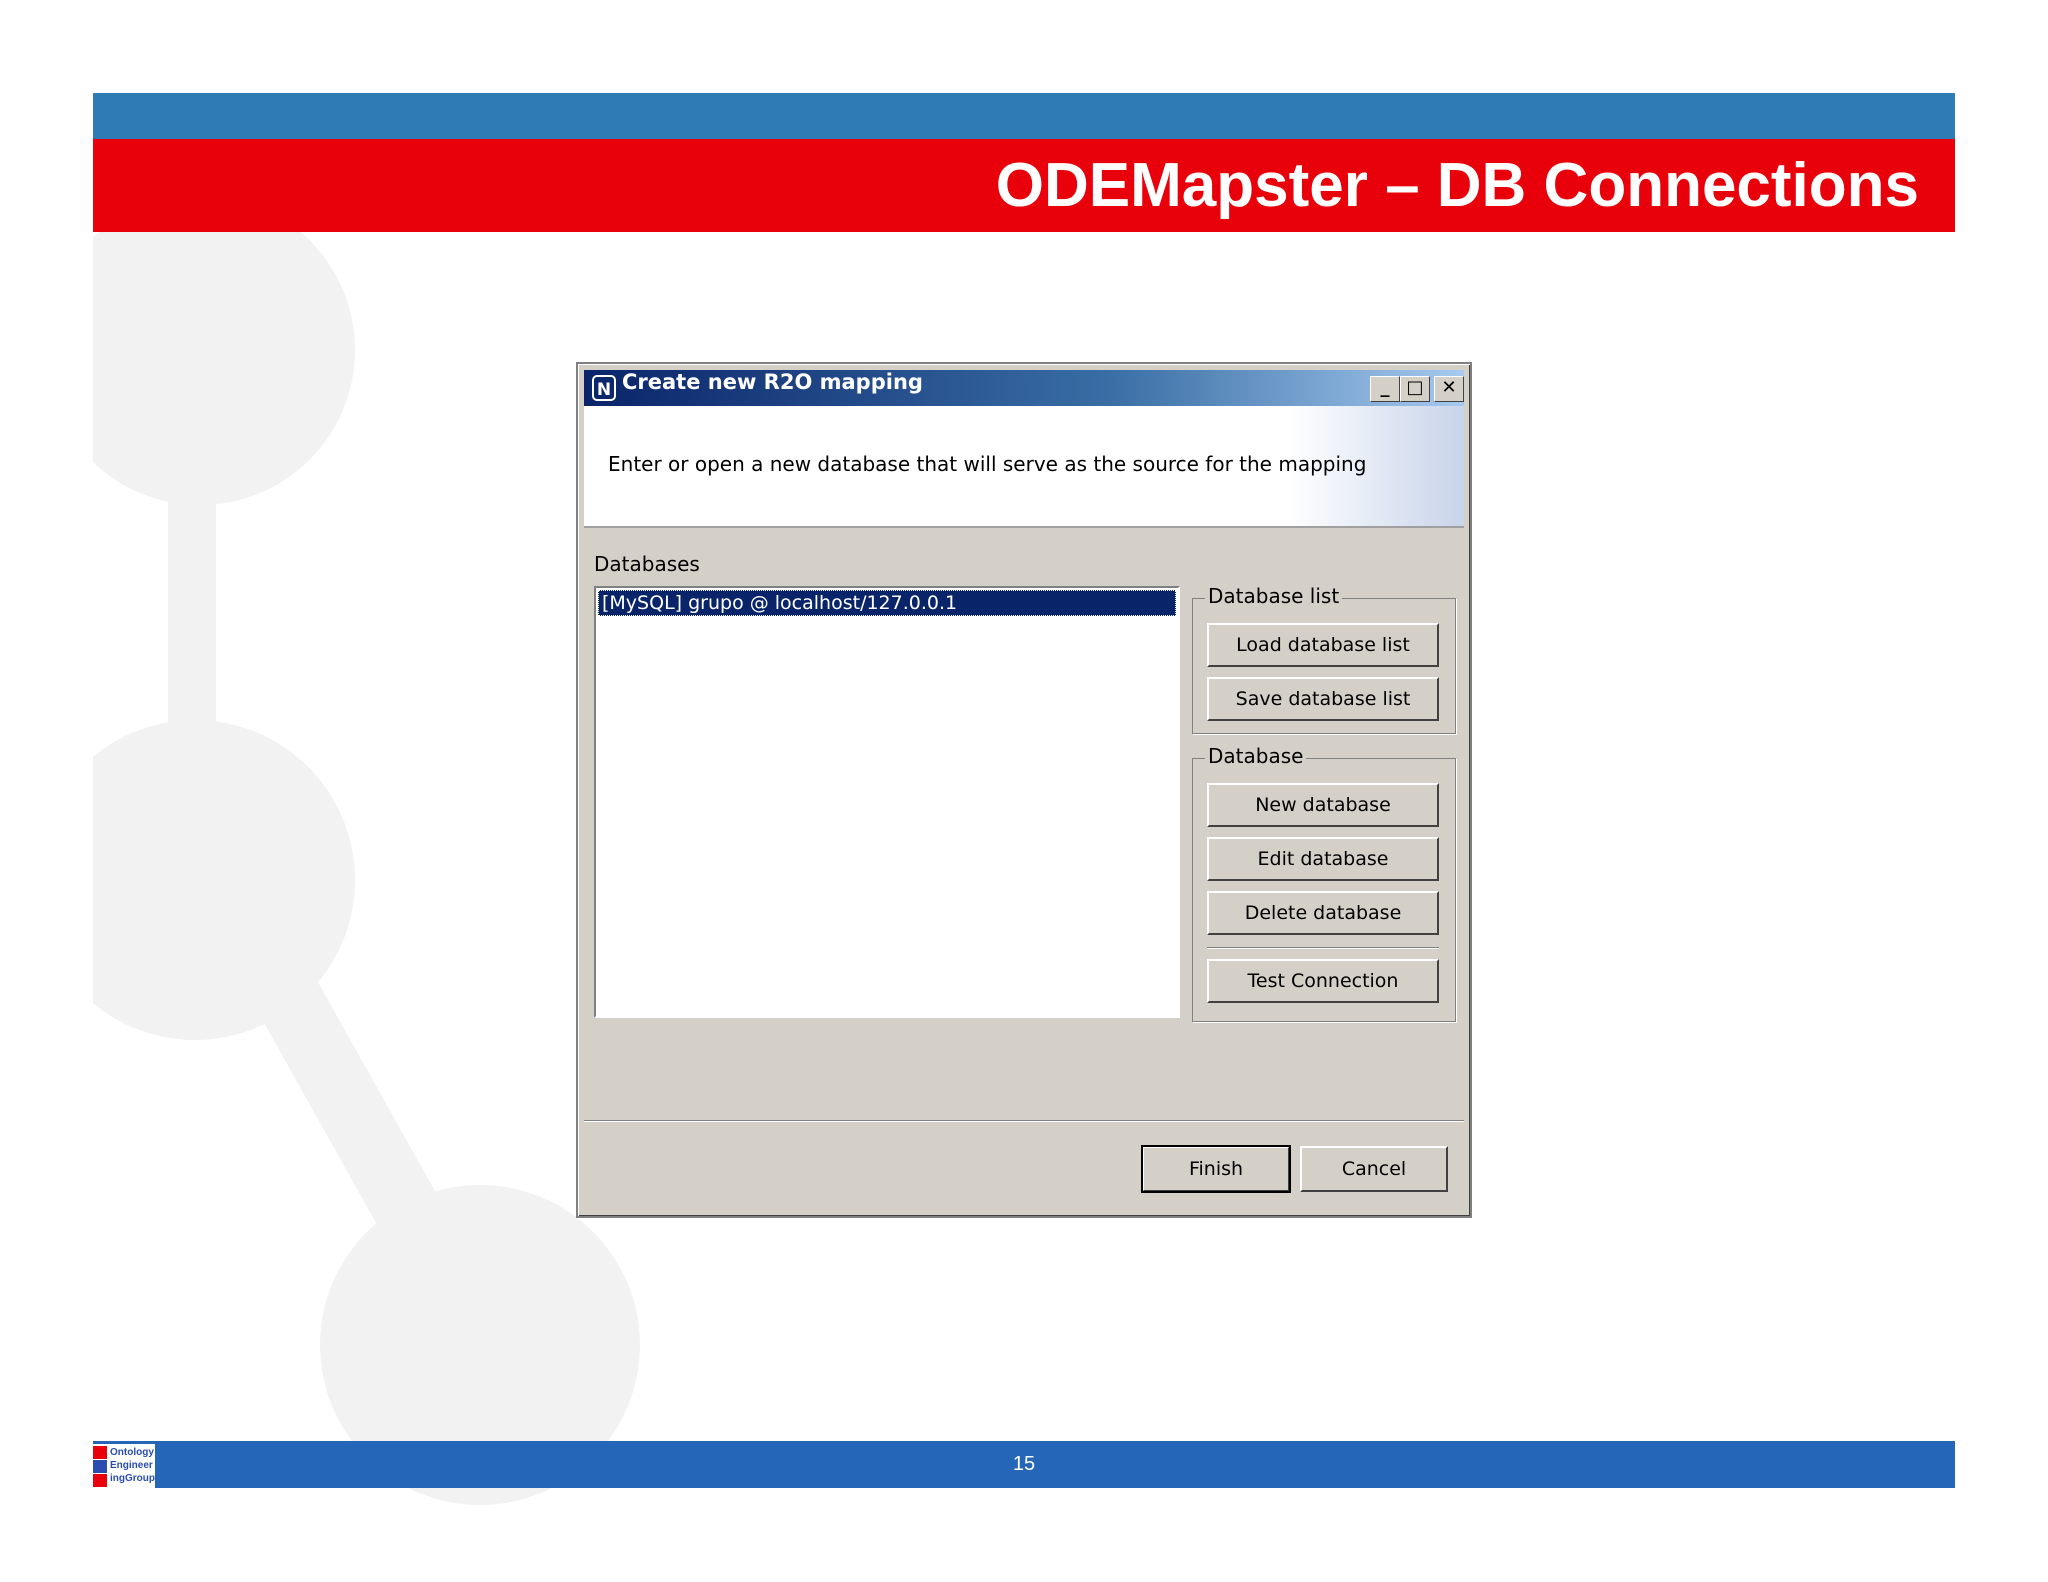 The width and height of the screenshot is (2048, 1582). Describe the element at coordinates (1323, 948) in the screenshot. I see `group-divider` at that location.